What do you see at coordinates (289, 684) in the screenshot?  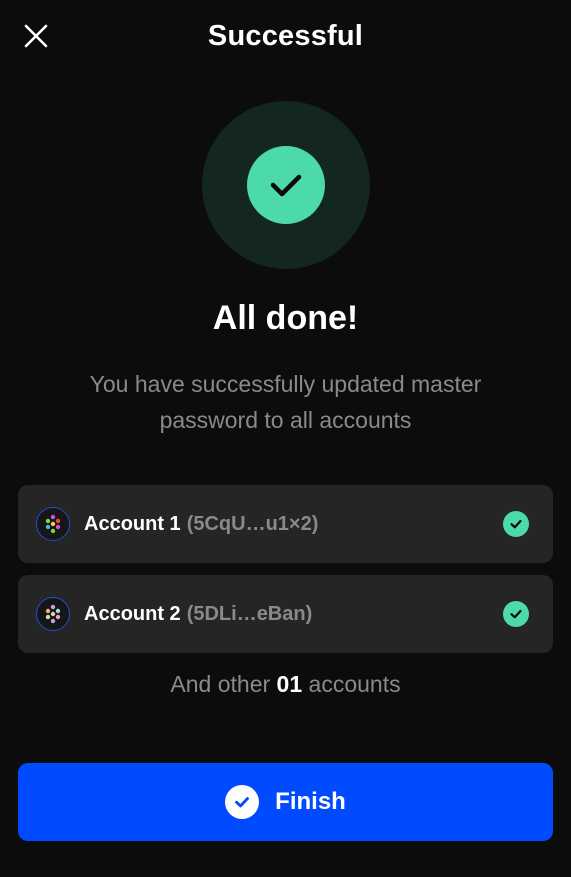 I see `other-accounts-count: 01` at bounding box center [289, 684].